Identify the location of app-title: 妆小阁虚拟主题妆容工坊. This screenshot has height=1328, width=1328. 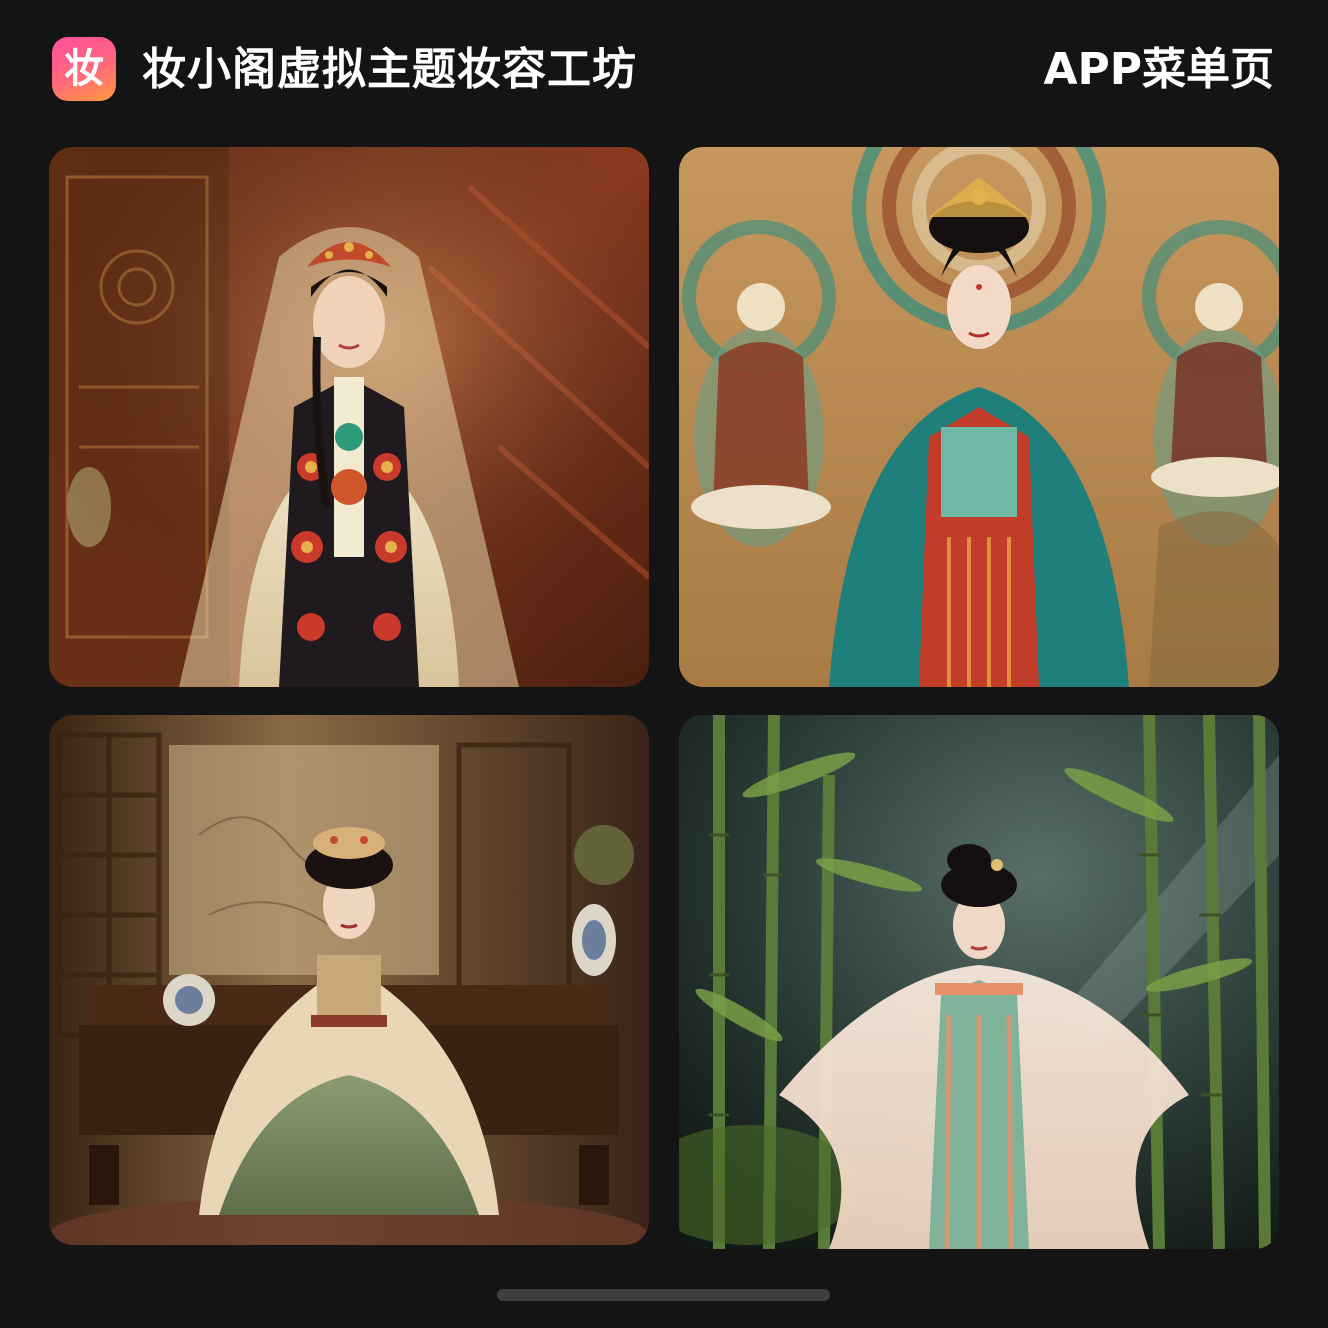
(389, 69).